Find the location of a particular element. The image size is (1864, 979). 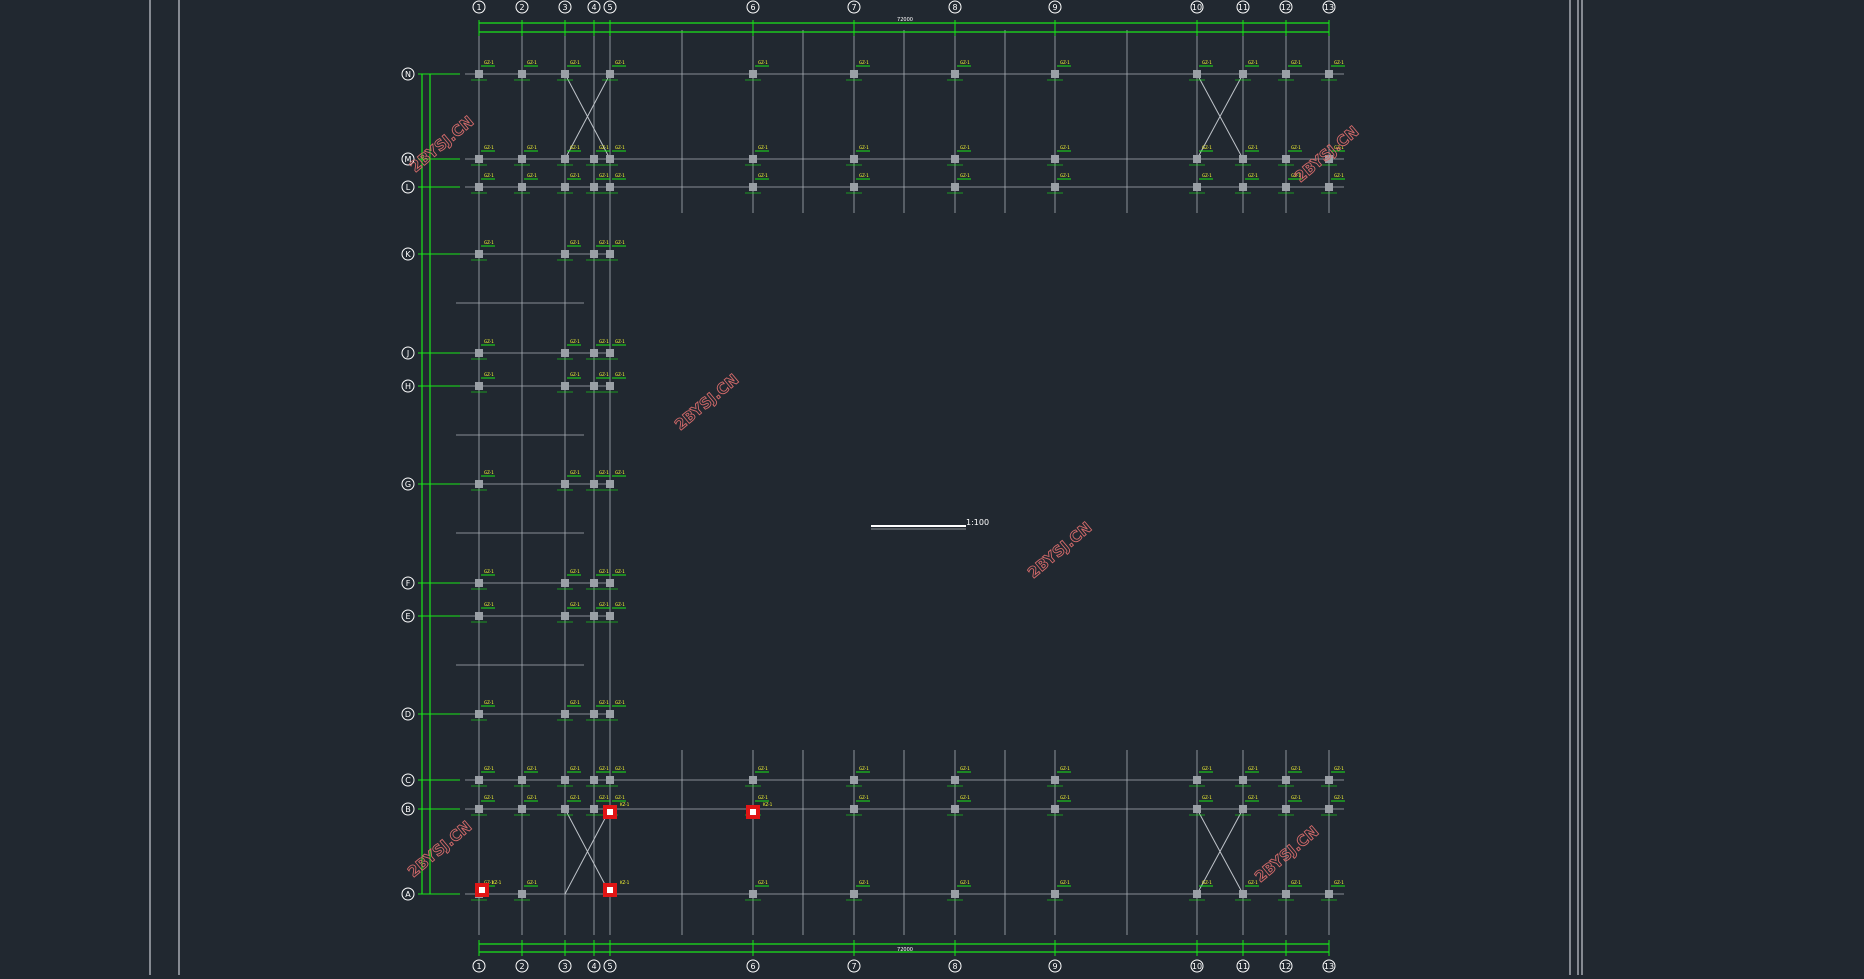

column-3-E-section is located at coordinates (565, 616).